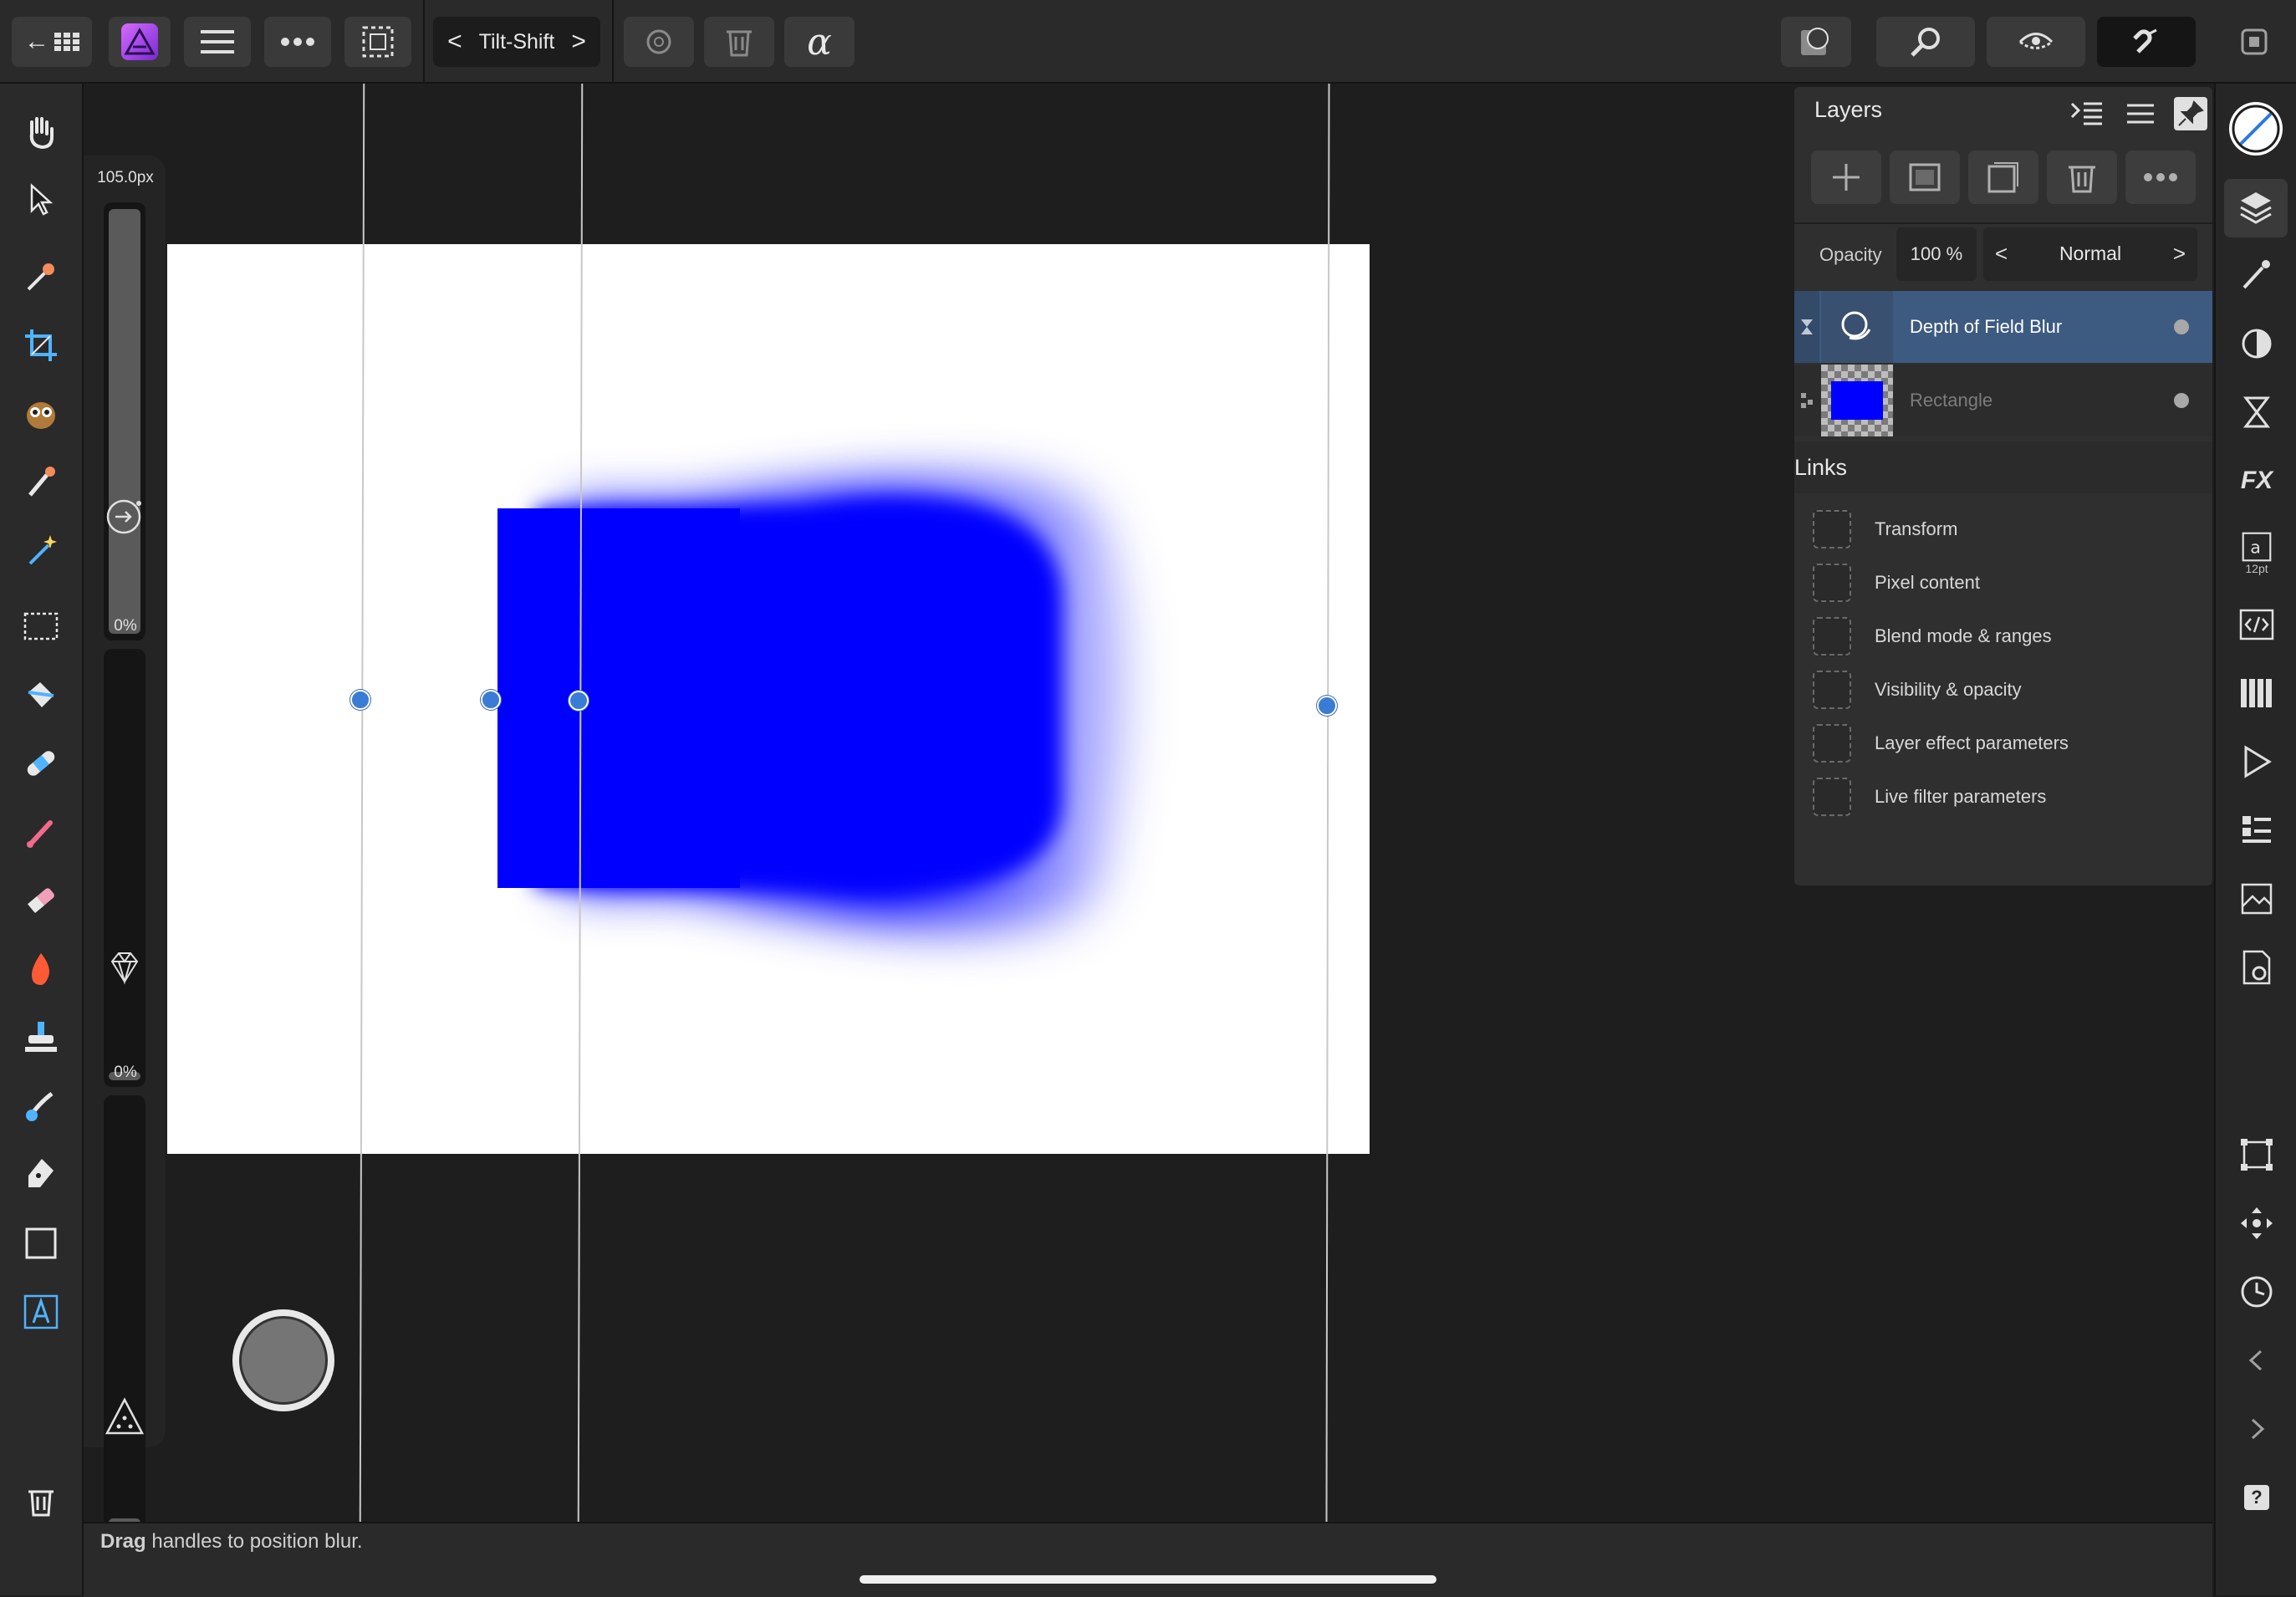 Image resolution: width=2296 pixels, height=1597 pixels. What do you see at coordinates (360, 700) in the screenshot?
I see `blur-handle-left` at bounding box center [360, 700].